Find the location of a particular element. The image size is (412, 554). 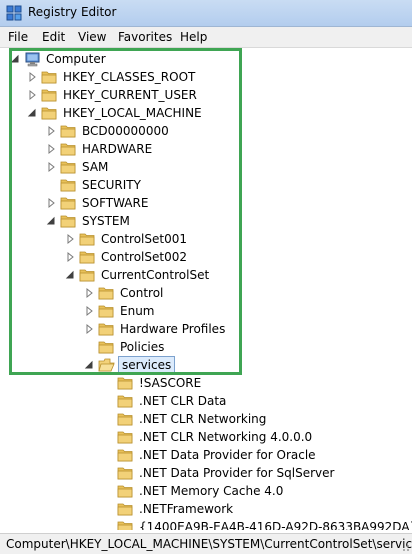

tree-node: .NETFramework is located at coordinates (206, 509).